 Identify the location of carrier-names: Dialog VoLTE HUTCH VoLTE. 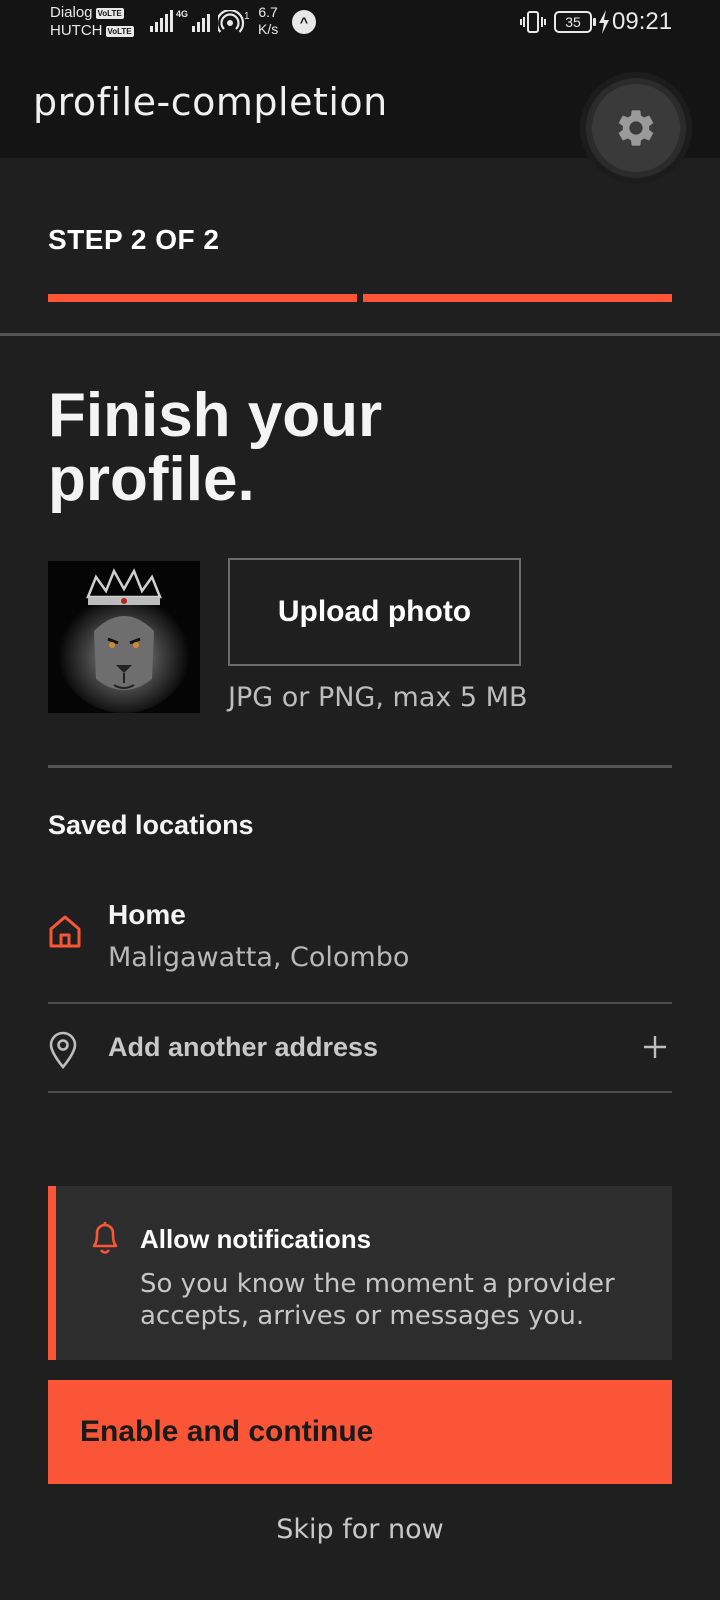
(92, 22).